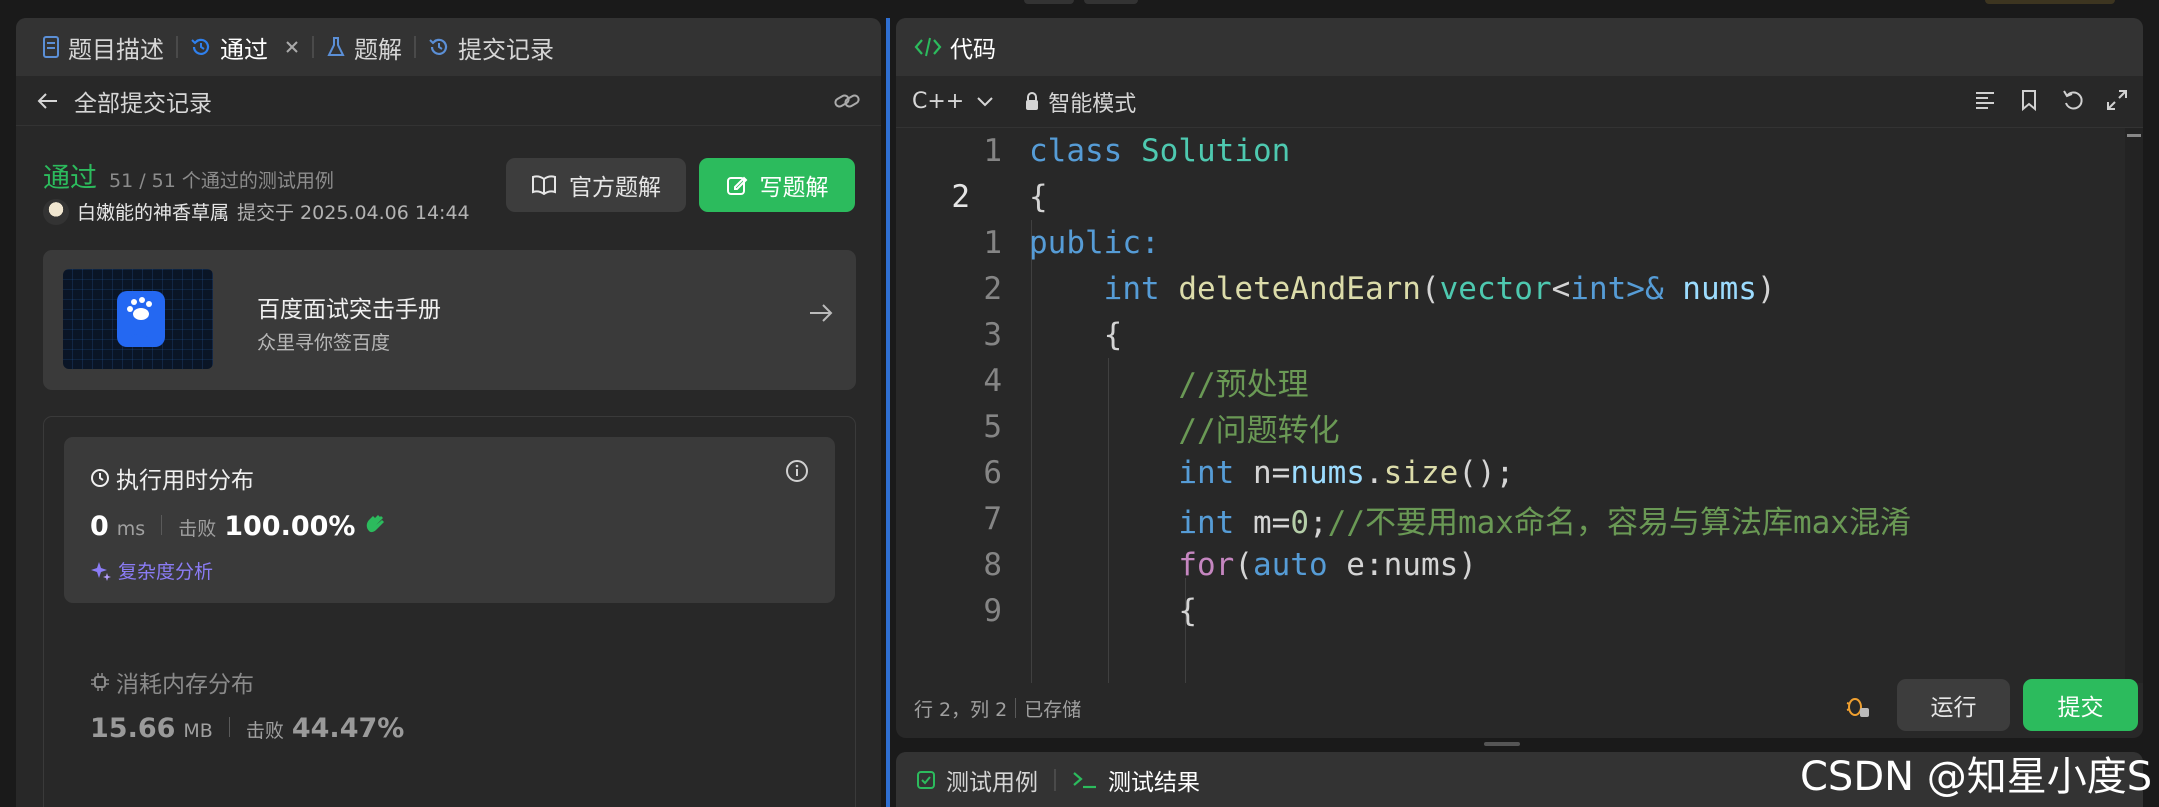 This screenshot has width=2159, height=807. I want to click on memory-title: 消耗内存分布, so click(172, 682).